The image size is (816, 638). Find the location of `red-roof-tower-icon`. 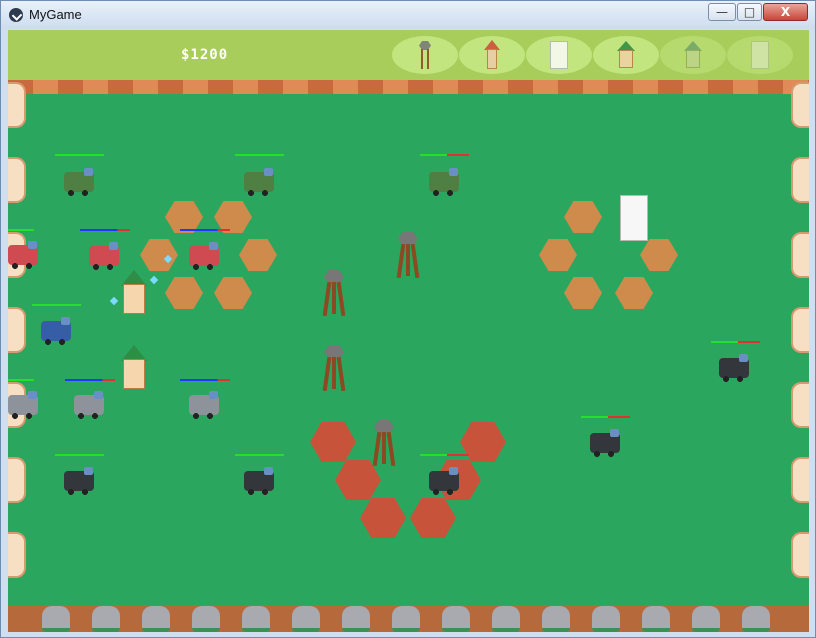

red-roof-tower-icon is located at coordinates (492, 55).